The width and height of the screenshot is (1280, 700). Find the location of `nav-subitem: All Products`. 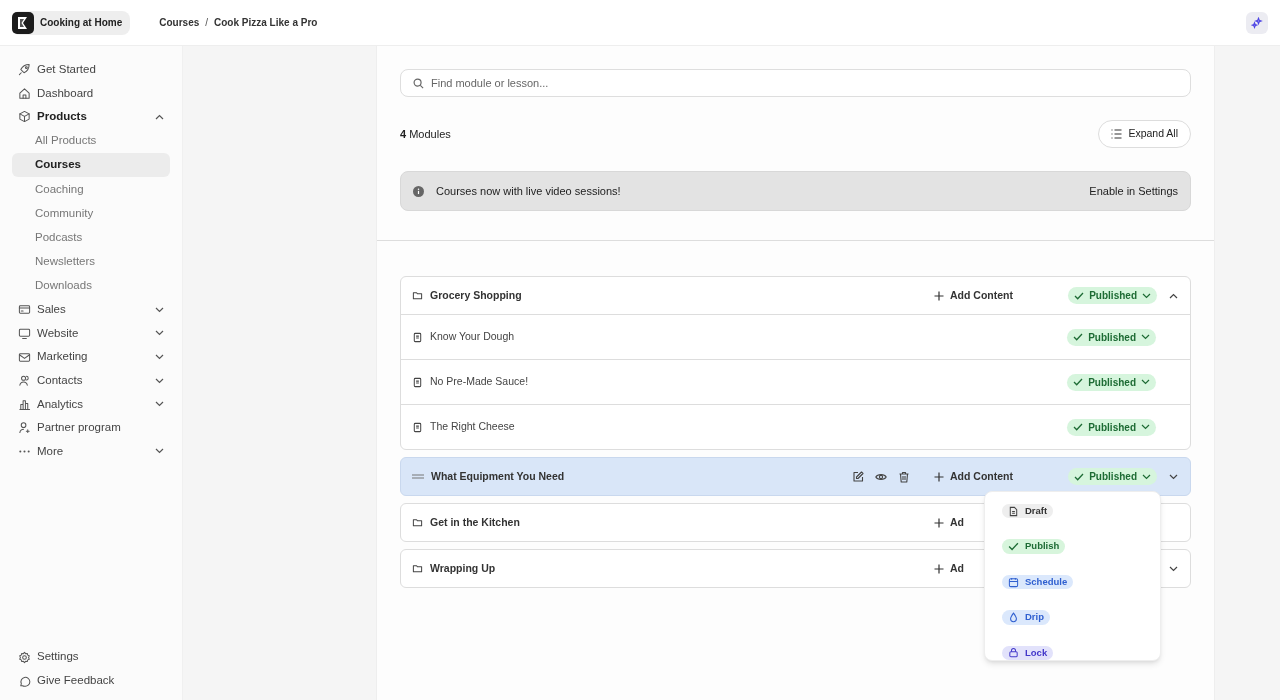

nav-subitem: All Products is located at coordinates (91, 140).